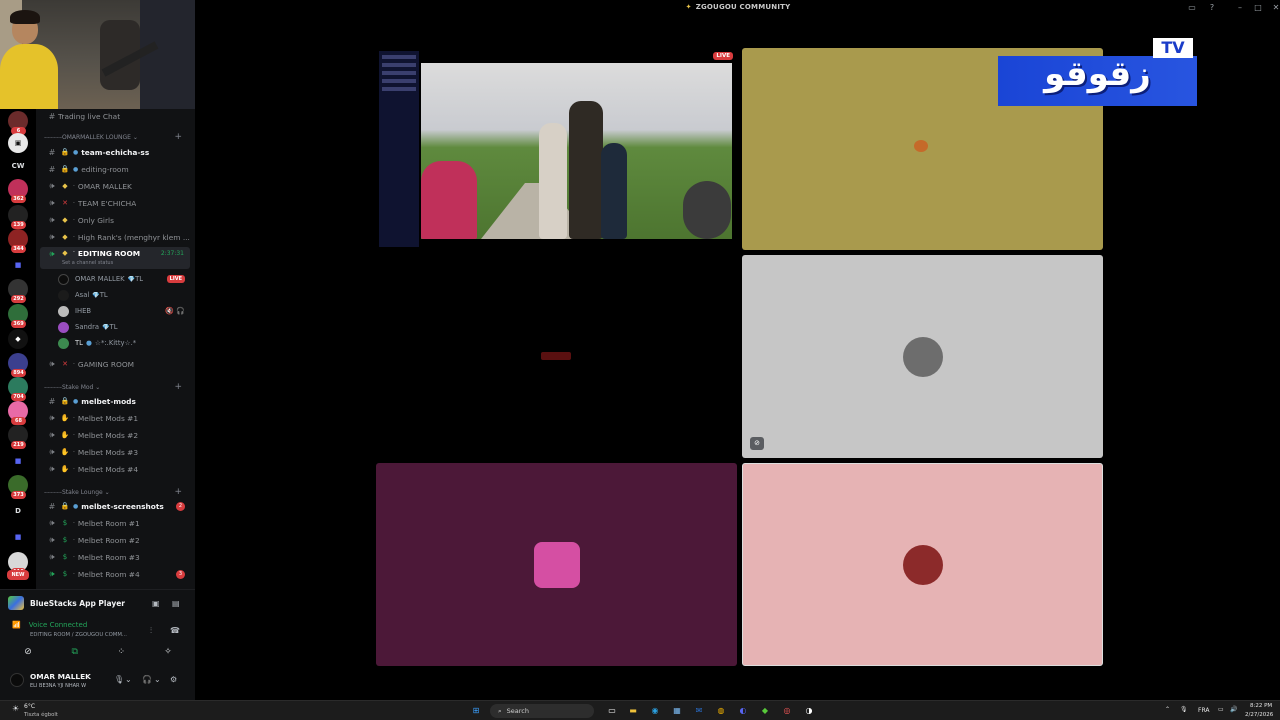 The height and width of the screenshot is (720, 1280). What do you see at coordinates (28, 652) in the screenshot?
I see `camera-off-icon: ⊘` at bounding box center [28, 652].